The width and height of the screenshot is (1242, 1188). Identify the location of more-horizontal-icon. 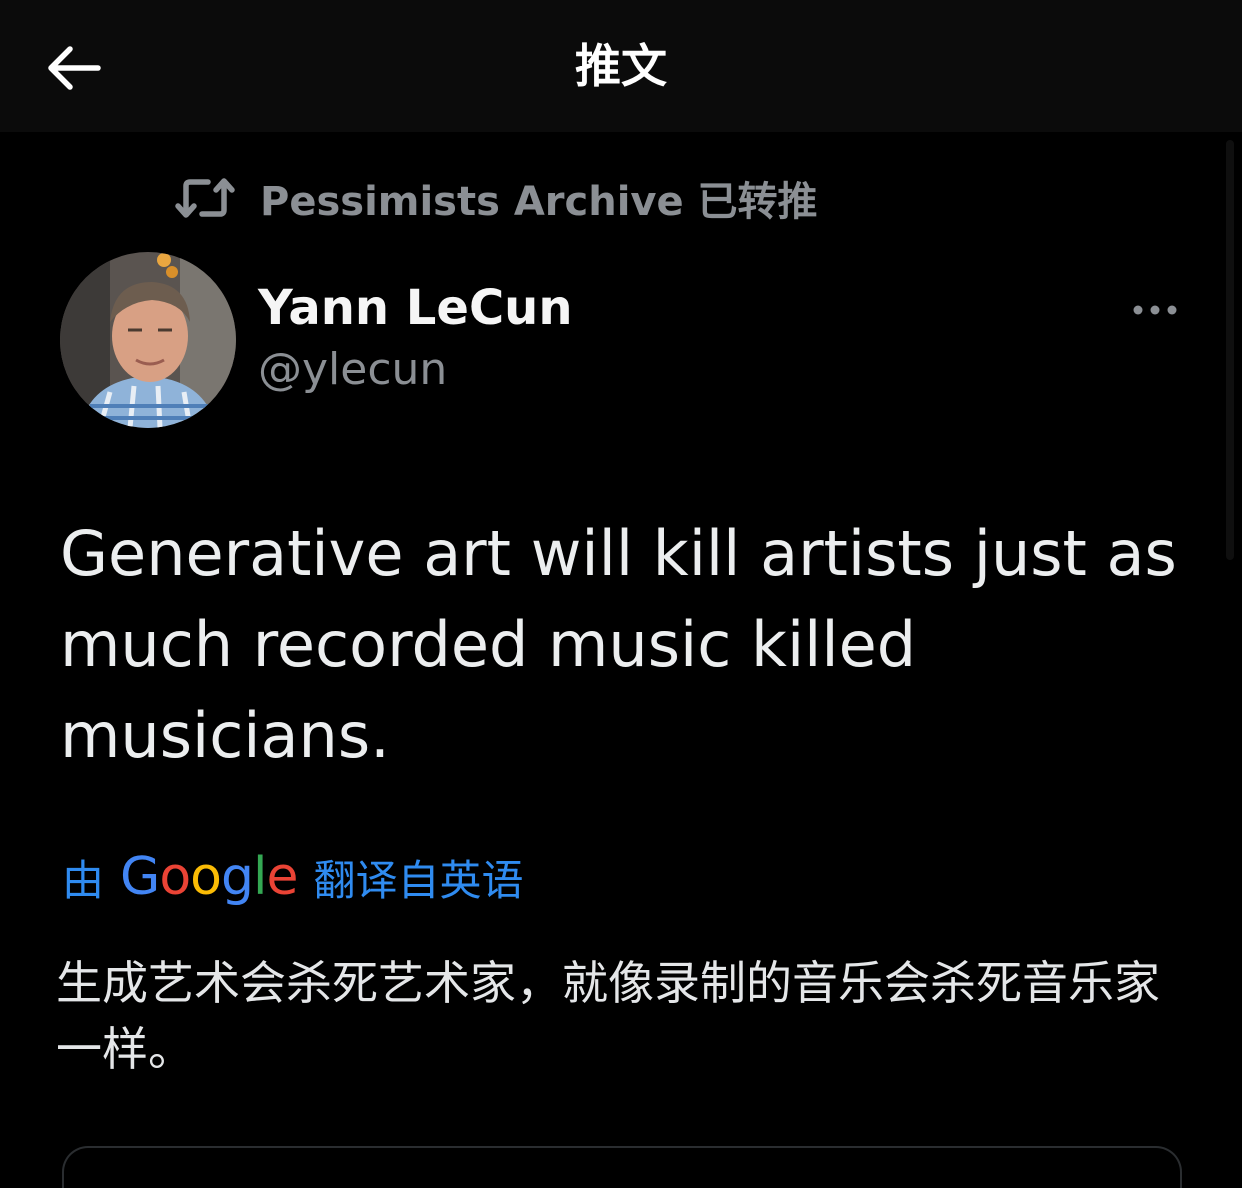
(1155, 310).